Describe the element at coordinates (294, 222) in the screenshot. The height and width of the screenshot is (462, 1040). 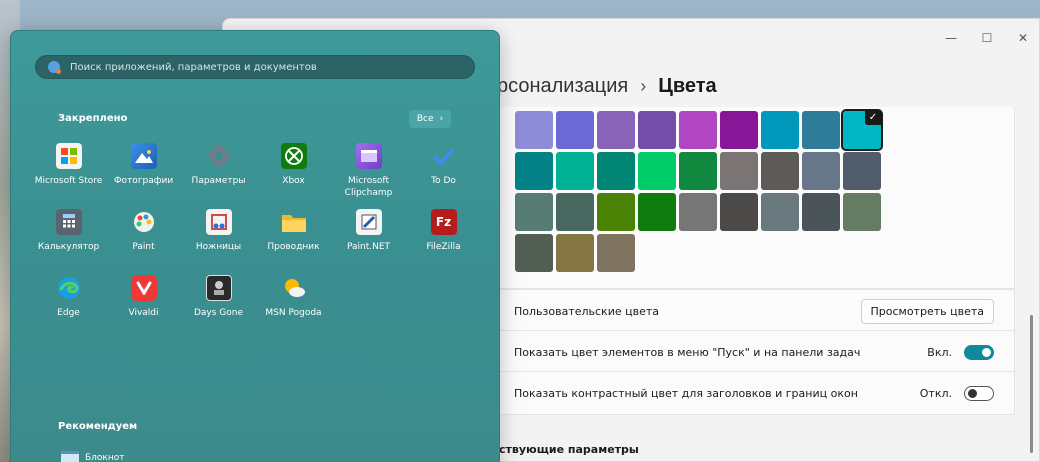
I see `folder-icon` at that location.